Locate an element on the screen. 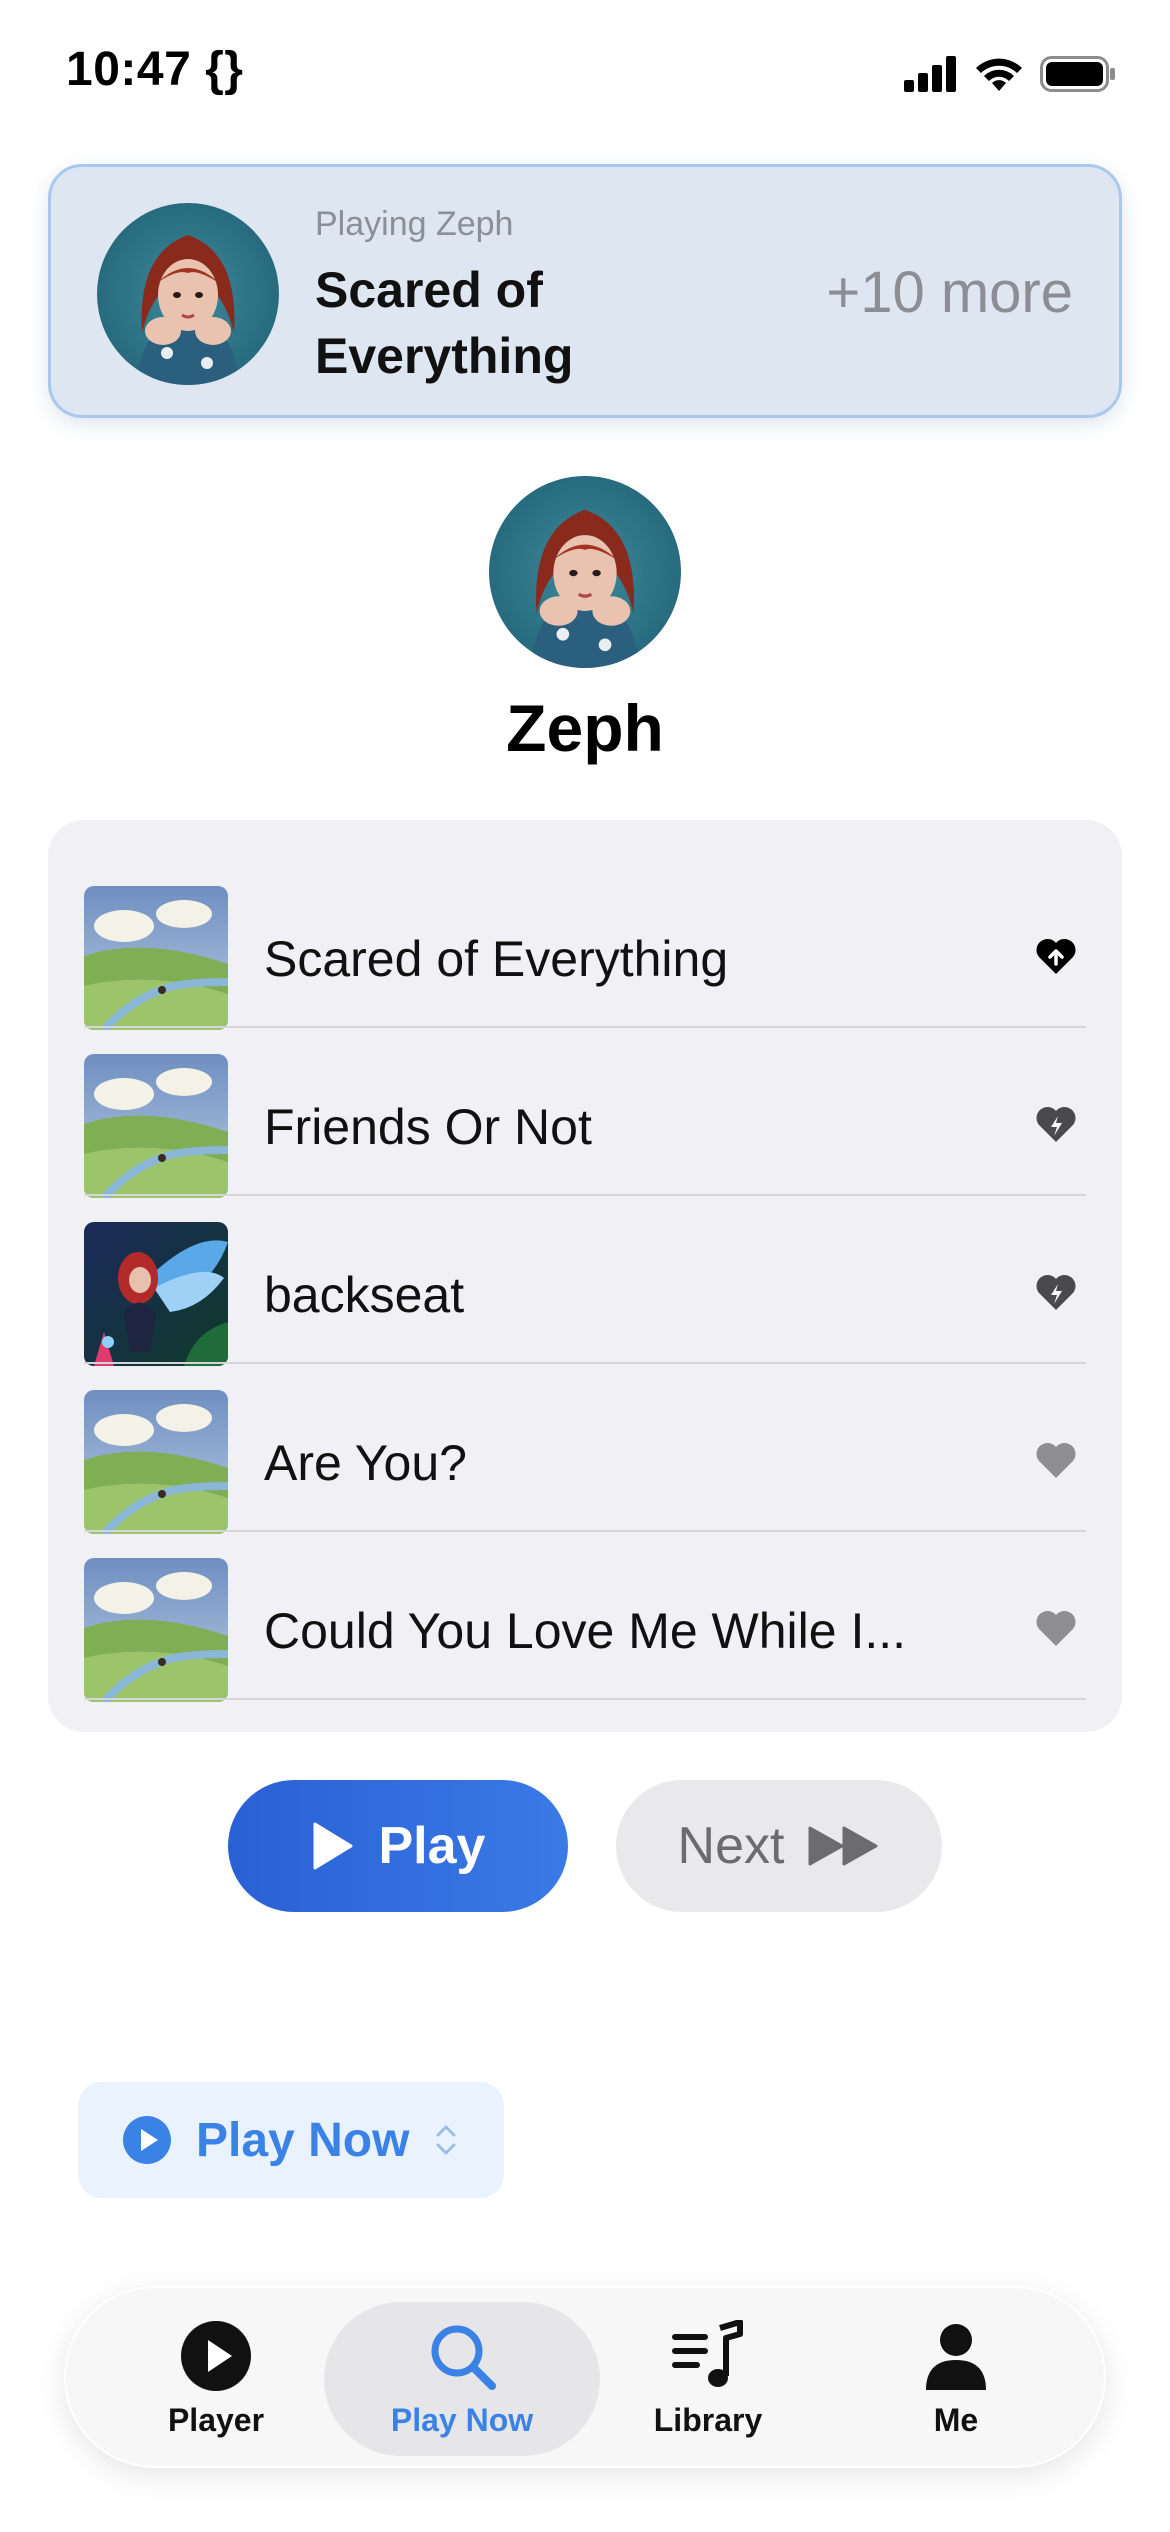 This screenshot has height=2532, width=1170. row-divider is located at coordinates (585, 1699).